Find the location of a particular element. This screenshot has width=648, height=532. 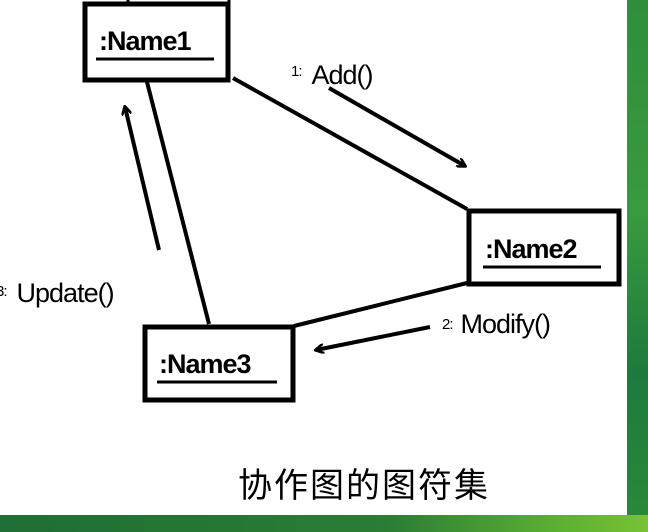

message-add: 1: Add() is located at coordinates (332, 75).